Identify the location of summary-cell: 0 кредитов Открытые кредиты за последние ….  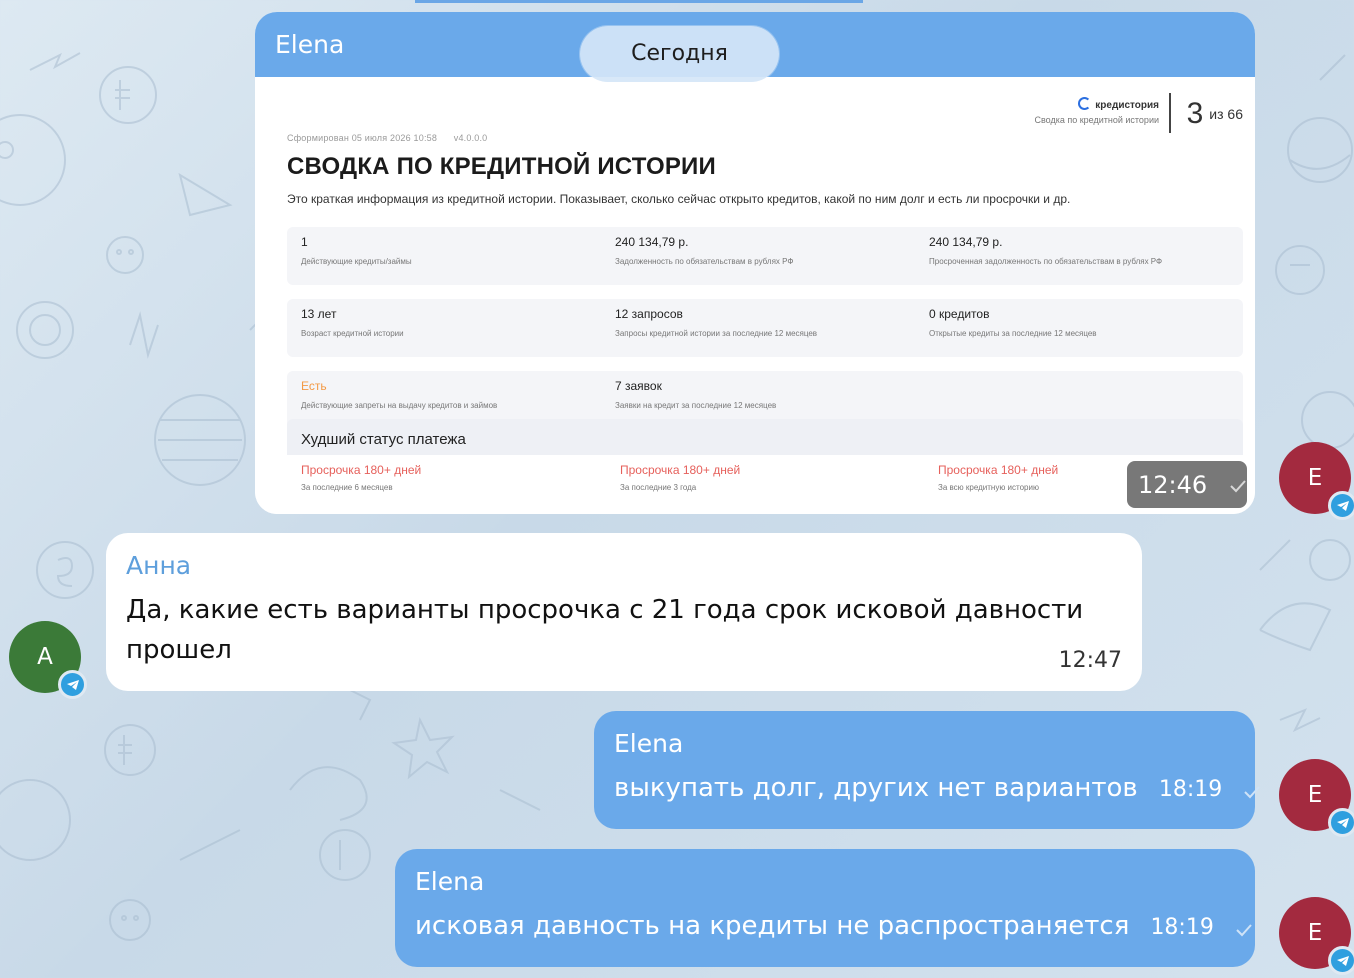
(1013, 322).